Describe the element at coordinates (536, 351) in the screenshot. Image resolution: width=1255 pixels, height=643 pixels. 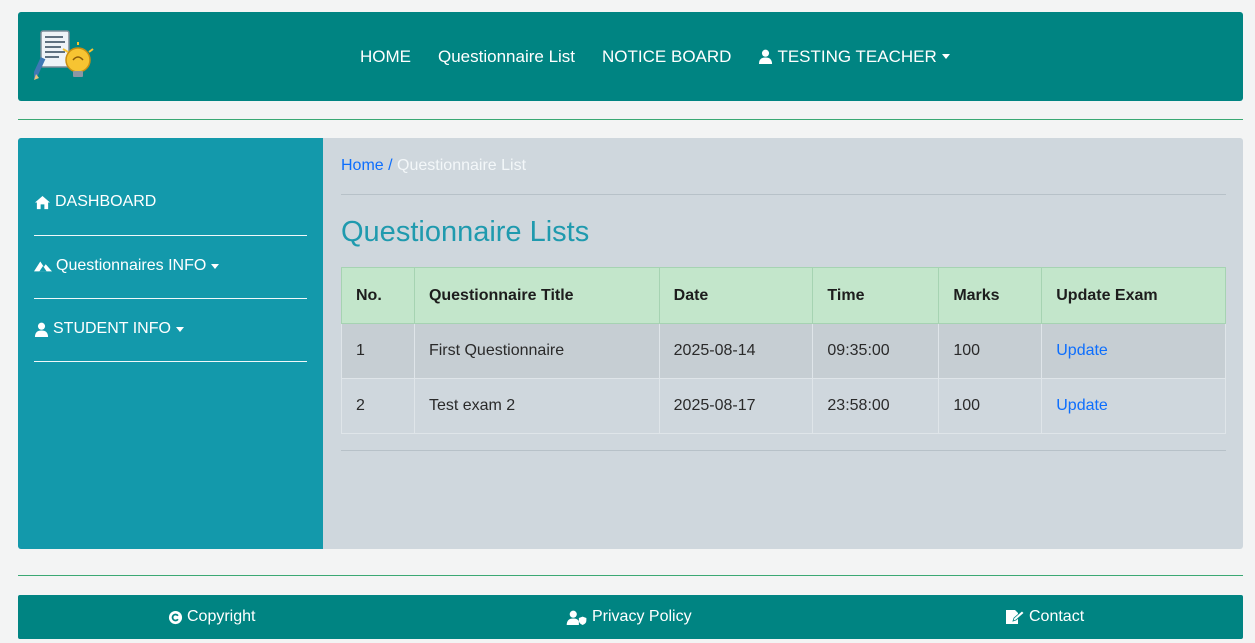
I see `cell-title: First Questionnaire` at that location.